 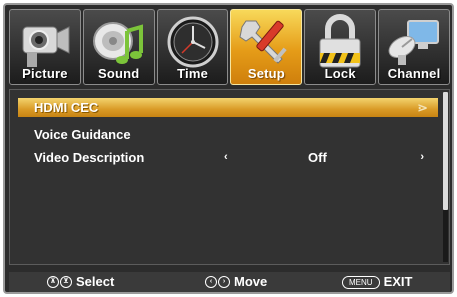 What do you see at coordinates (224, 282) in the screenshot?
I see `right-key-icon: ›` at bounding box center [224, 282].